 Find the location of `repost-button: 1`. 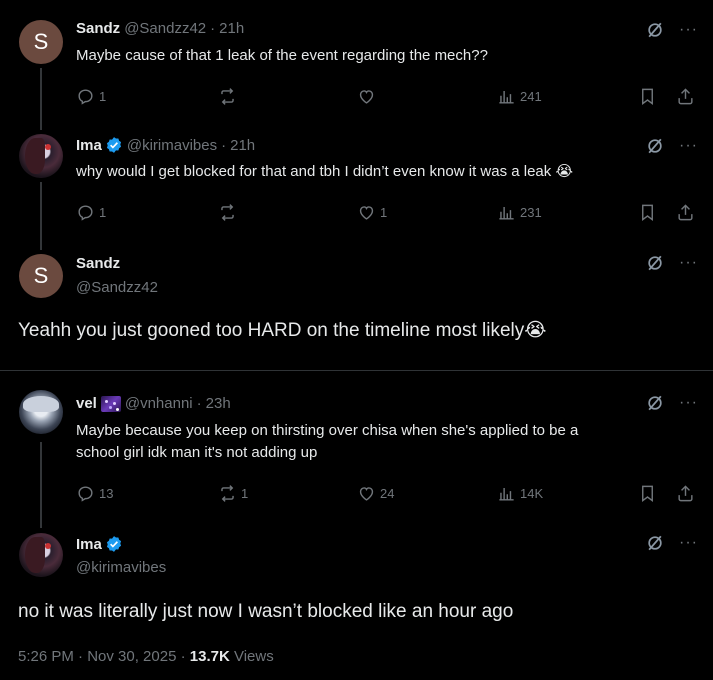

repost-button: 1 is located at coordinates (233, 493).